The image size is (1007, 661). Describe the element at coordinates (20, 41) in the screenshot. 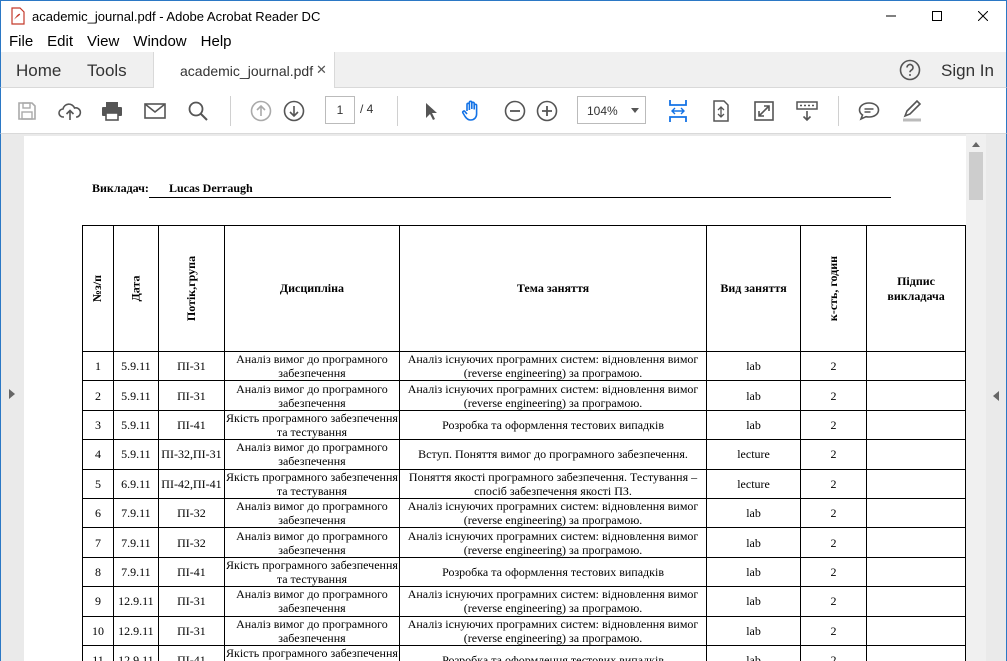

I see `menu-file: File` at that location.